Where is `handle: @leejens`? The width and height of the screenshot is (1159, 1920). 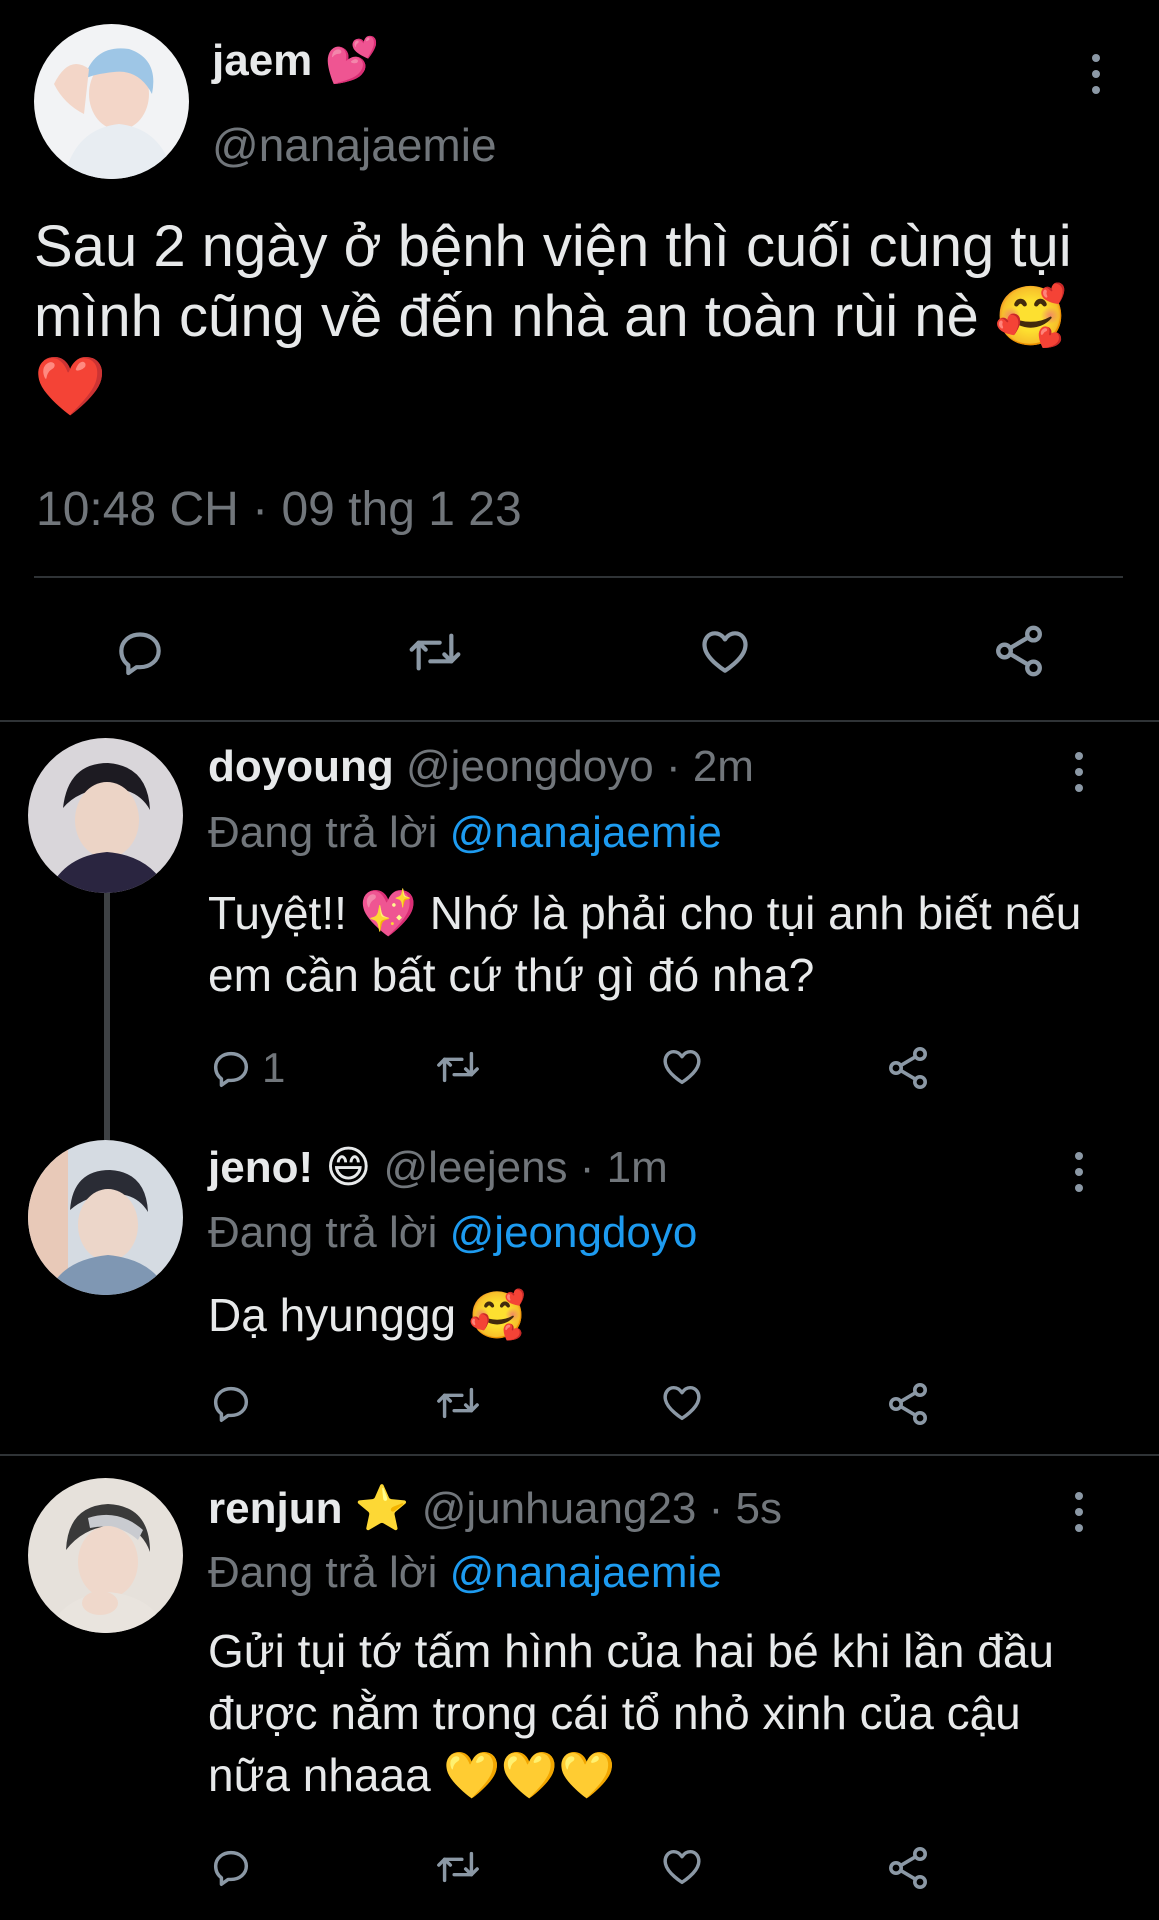 handle: @leejens is located at coordinates (475, 1167).